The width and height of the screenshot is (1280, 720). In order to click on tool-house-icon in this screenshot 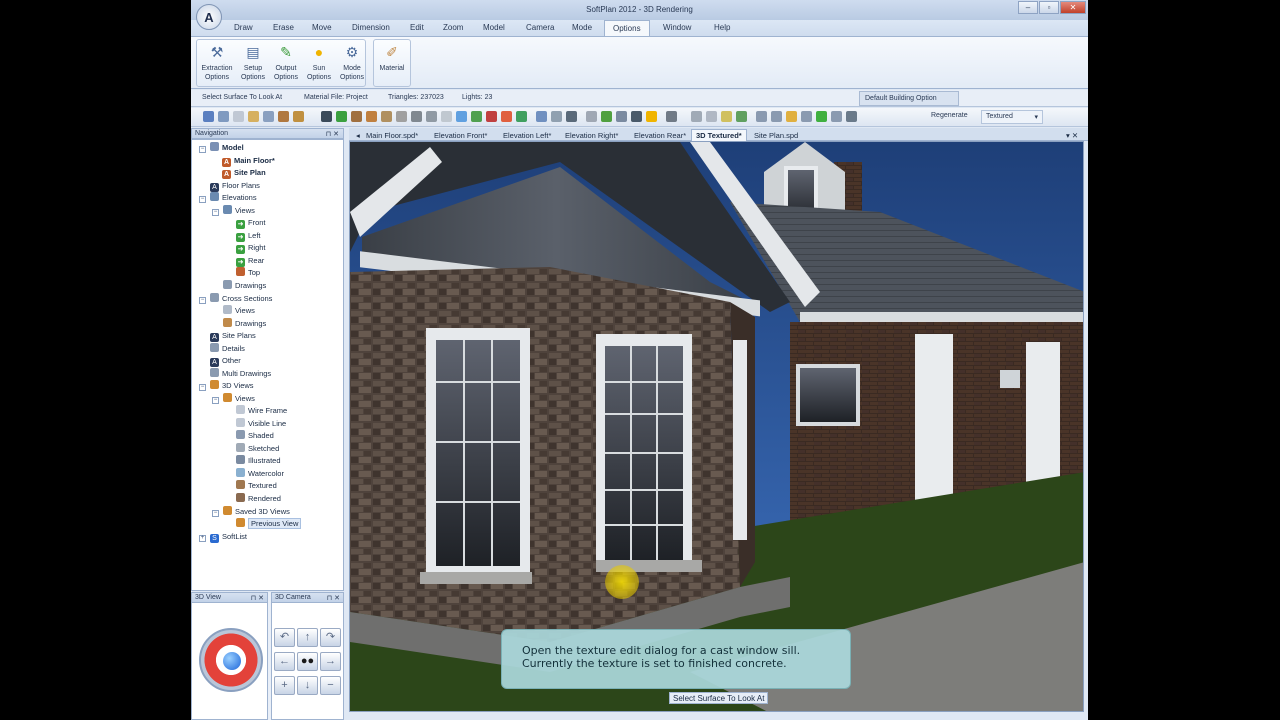, I will do `click(356, 116)`.